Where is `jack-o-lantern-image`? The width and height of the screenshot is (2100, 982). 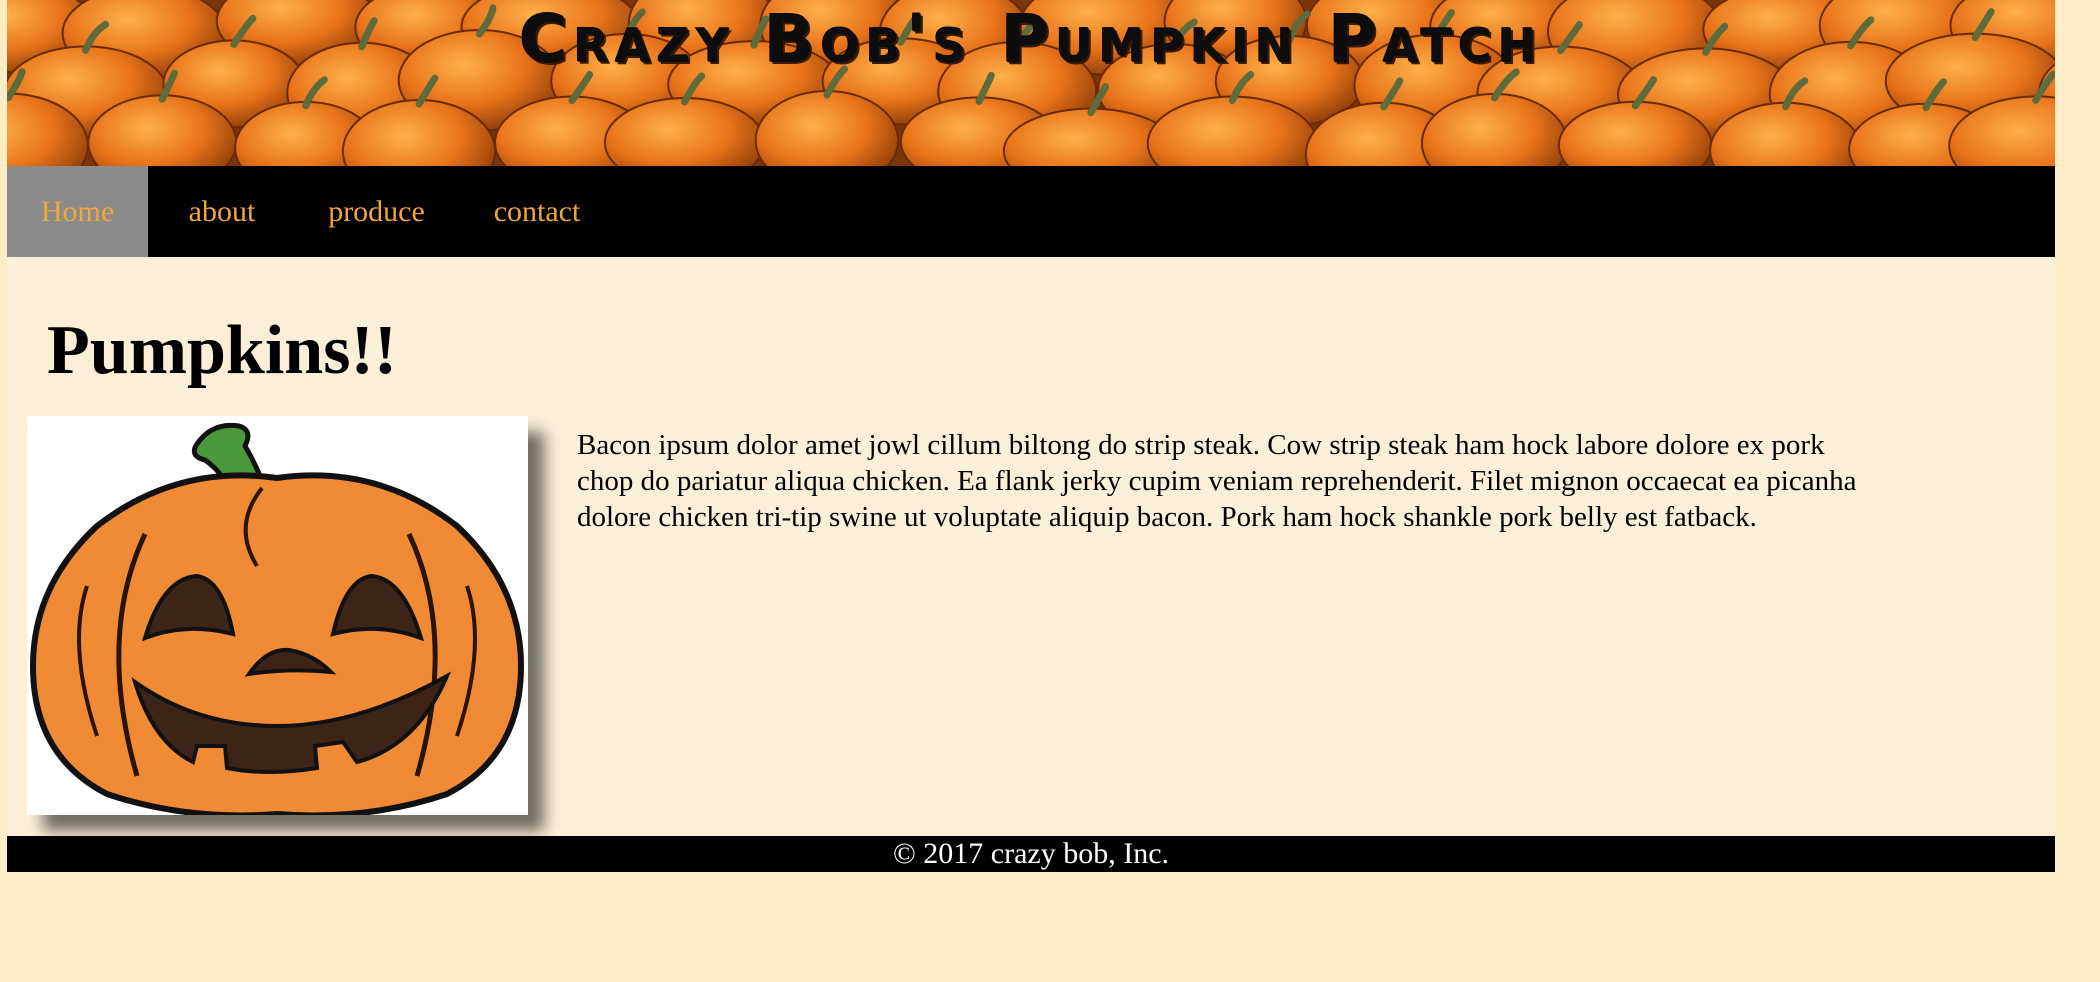 jack-o-lantern-image is located at coordinates (277, 617).